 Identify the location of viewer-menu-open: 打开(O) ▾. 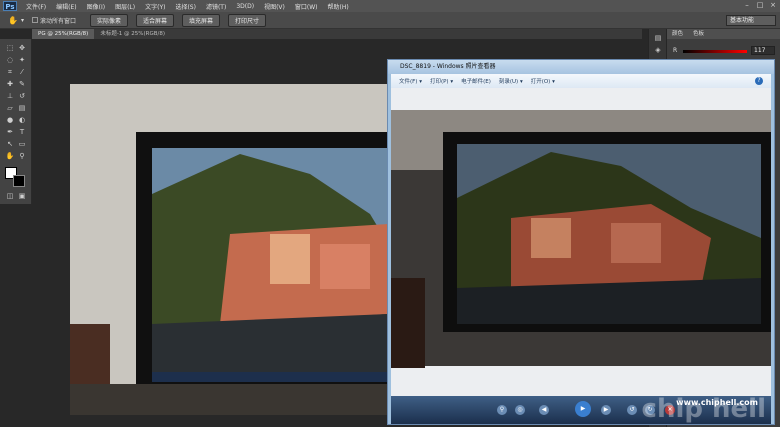
(543, 81).